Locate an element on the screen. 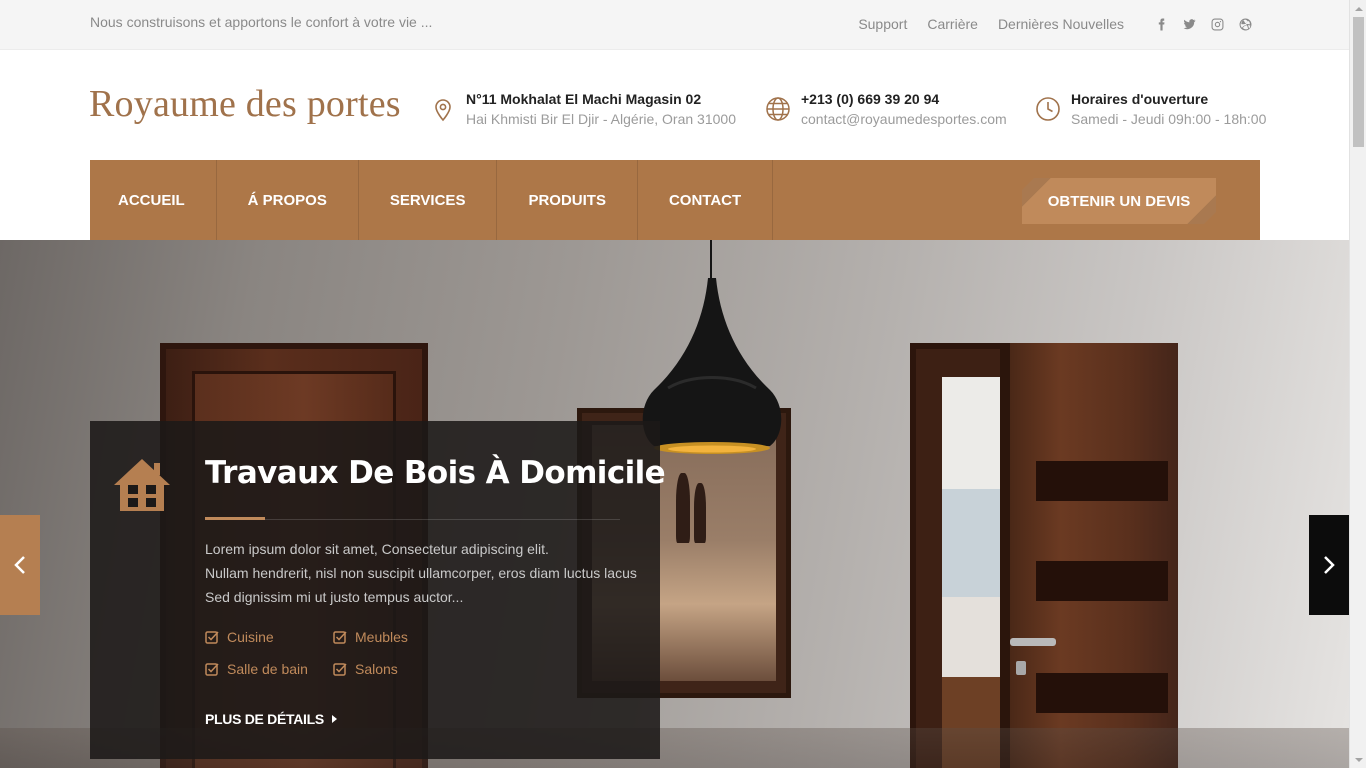 The image size is (1366, 768). feature-label: Meubles is located at coordinates (381, 637).